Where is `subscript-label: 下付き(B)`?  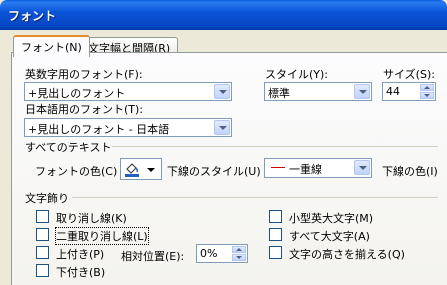
subscript-label: 下付き(B) is located at coordinates (80, 272).